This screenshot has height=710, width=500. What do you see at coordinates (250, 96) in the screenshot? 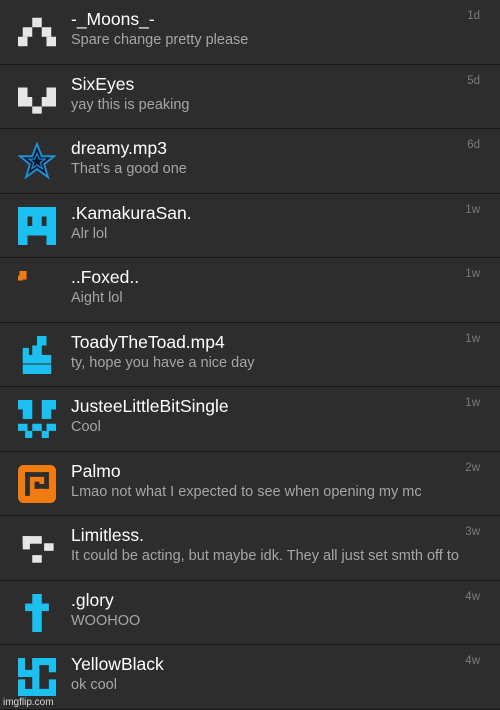
I see `conversation-row: SixEyes yay this is peaking 5d` at bounding box center [250, 96].